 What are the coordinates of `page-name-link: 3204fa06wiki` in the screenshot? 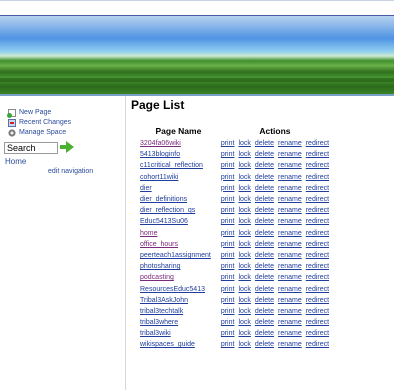 It's located at (178, 143).